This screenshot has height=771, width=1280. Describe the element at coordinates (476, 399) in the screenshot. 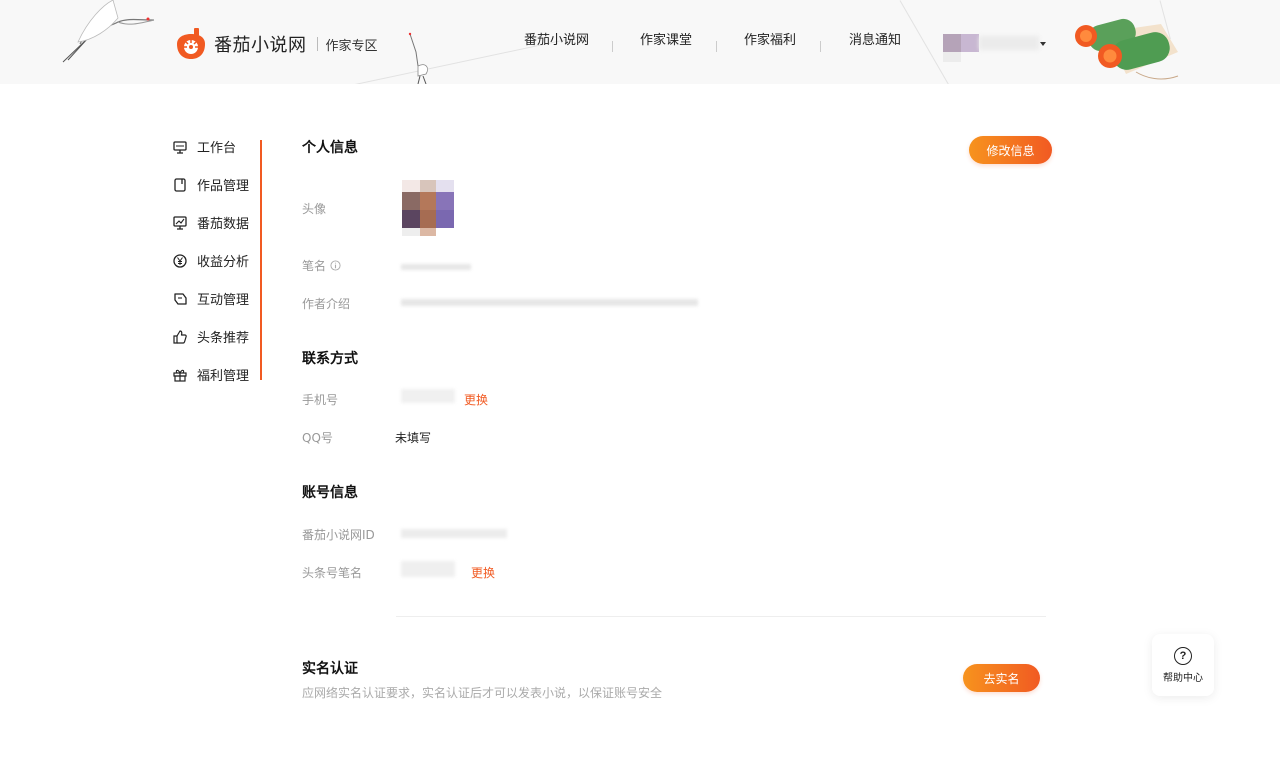

I see `phone-change-link: 更换` at that location.